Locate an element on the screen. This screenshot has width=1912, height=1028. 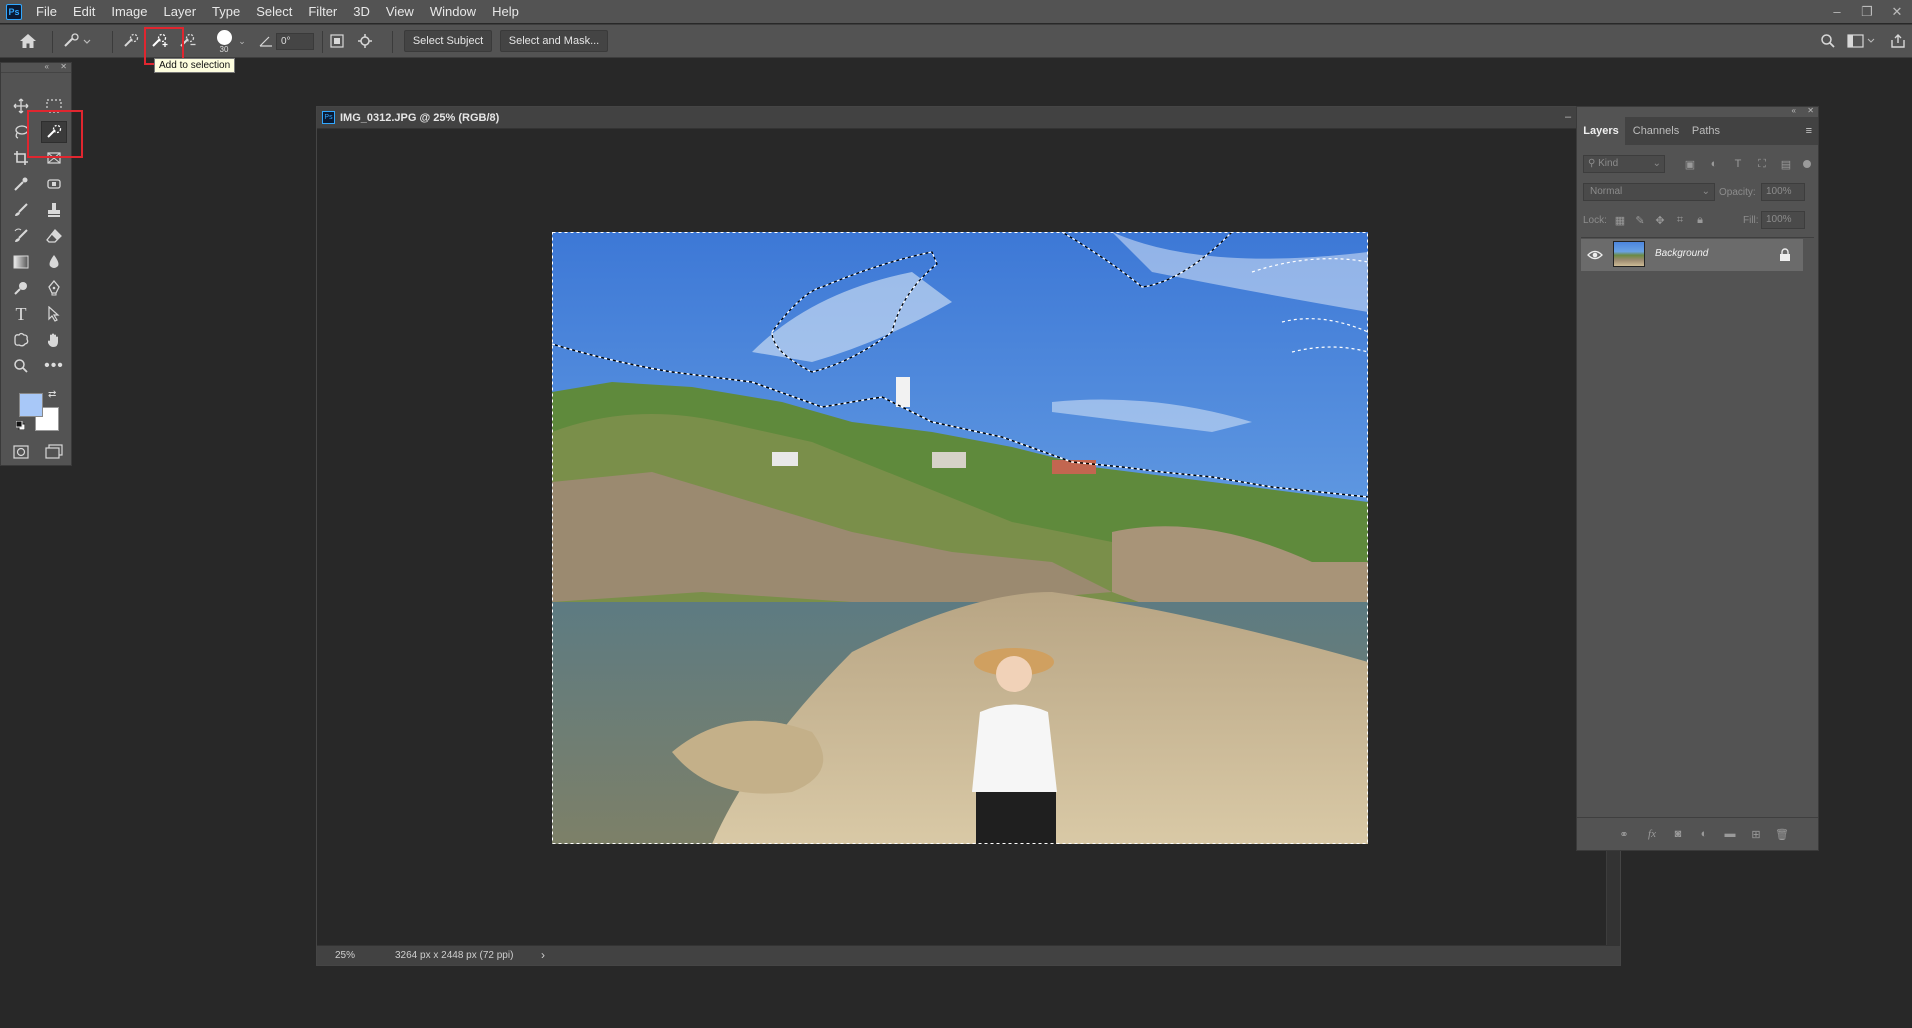
adjustment-layer-icon: ◐ is located at coordinates (1704, 834).